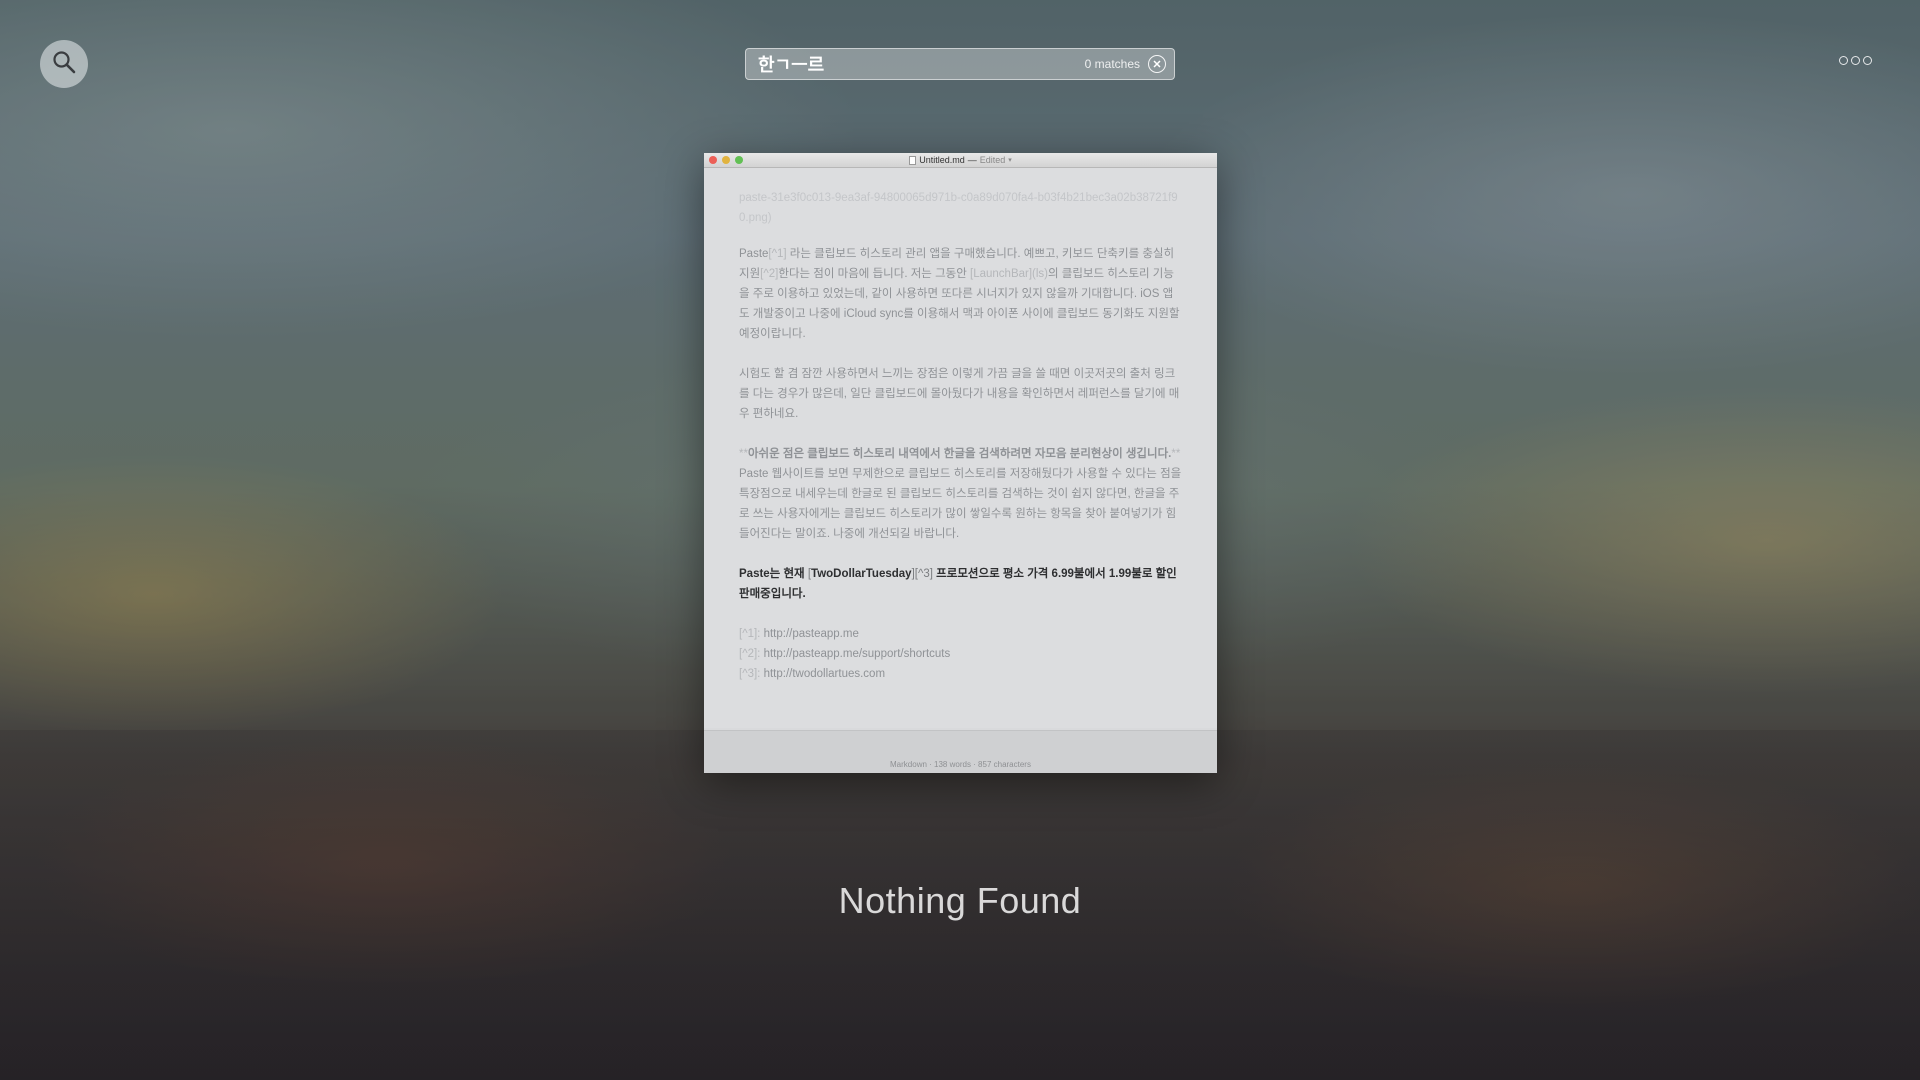 This screenshot has width=1920, height=1080. Describe the element at coordinates (811, 634) in the screenshot. I see `footnote-url: http://pasteapp.me` at that location.